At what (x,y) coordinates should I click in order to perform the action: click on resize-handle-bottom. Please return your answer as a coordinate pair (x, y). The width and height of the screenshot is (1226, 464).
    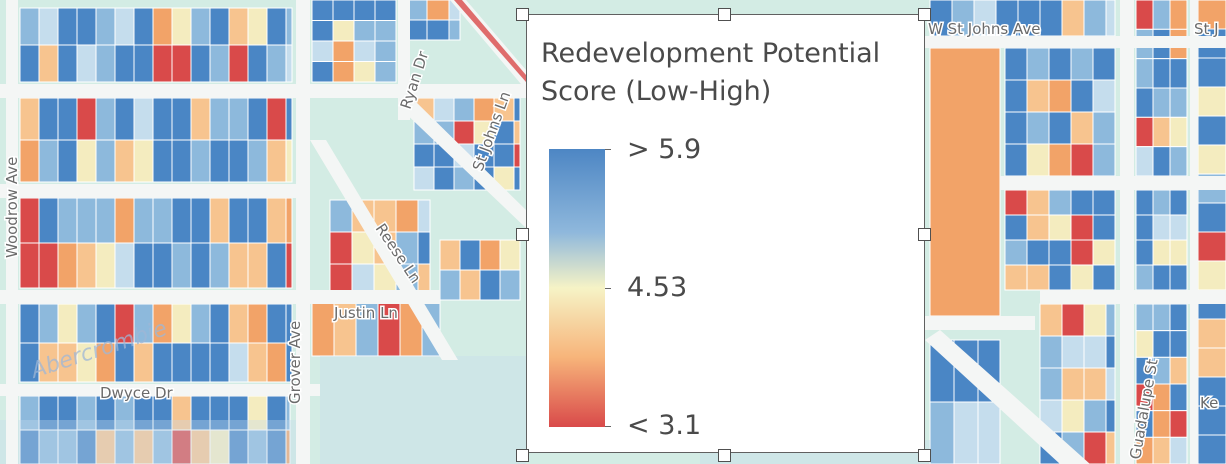
    Looking at the image, I should click on (724, 455).